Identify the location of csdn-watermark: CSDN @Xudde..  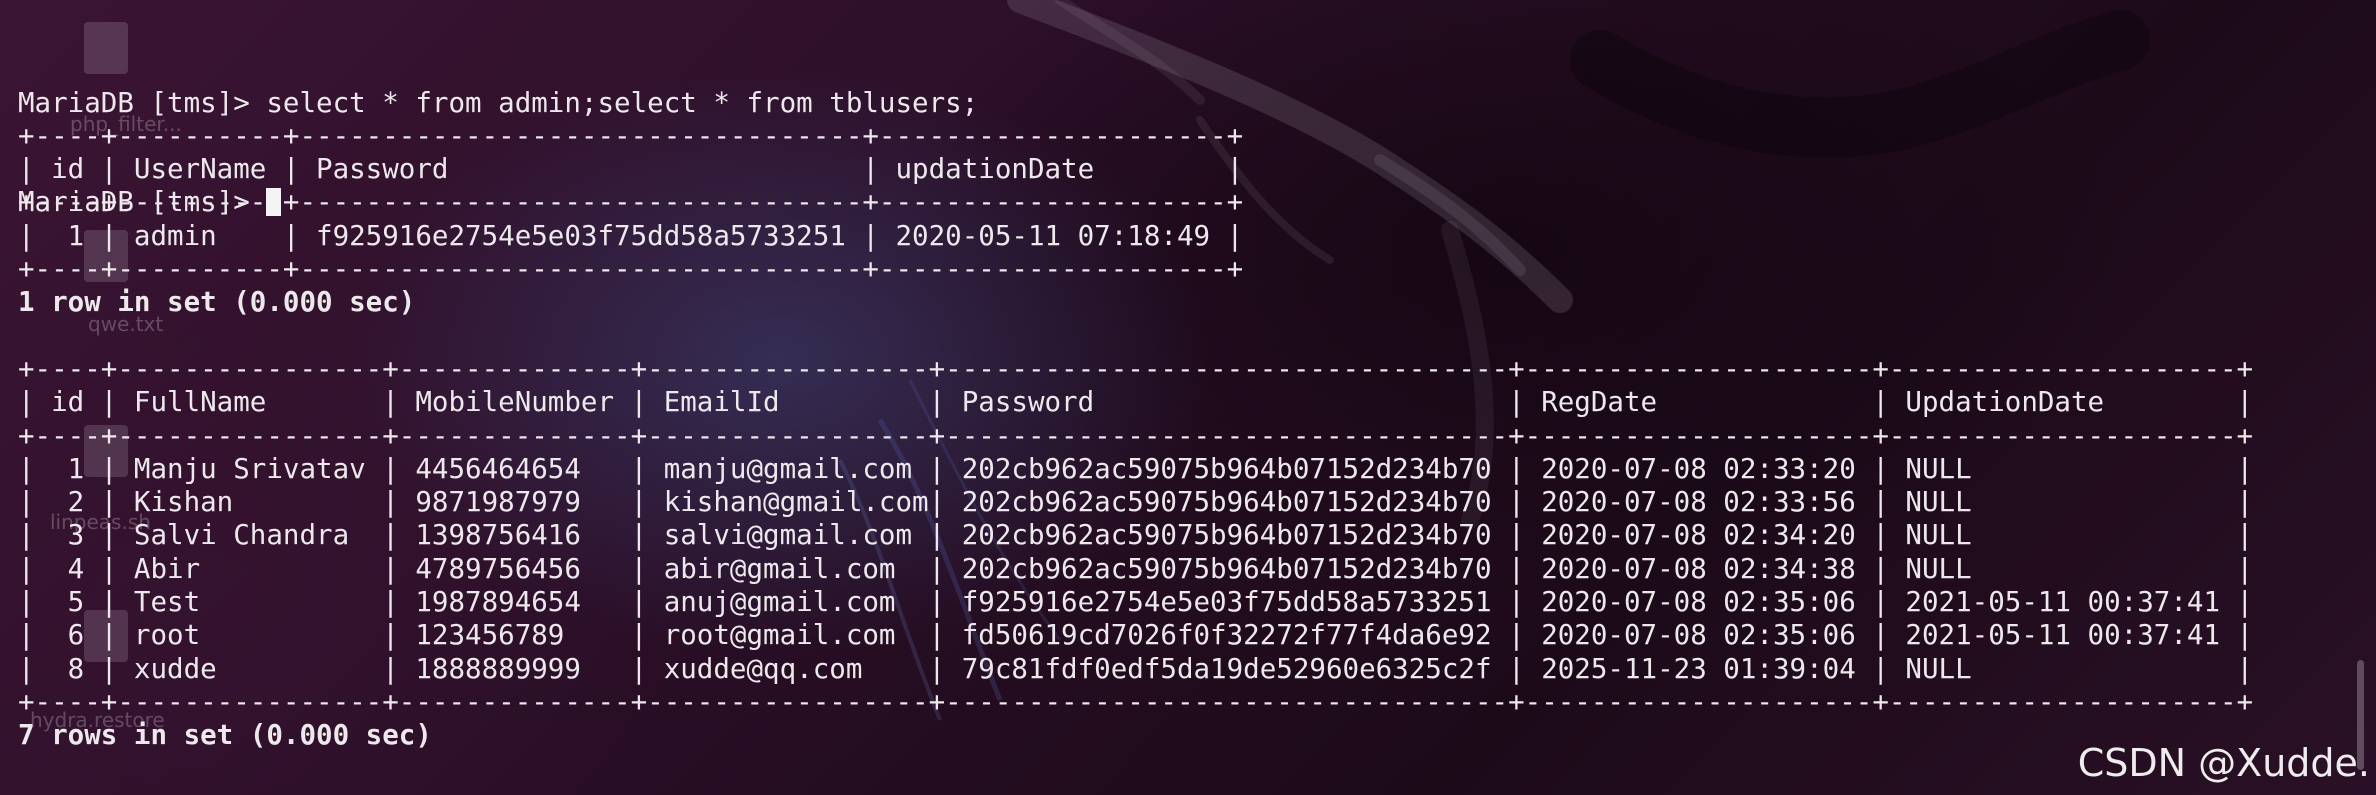
(2223, 763).